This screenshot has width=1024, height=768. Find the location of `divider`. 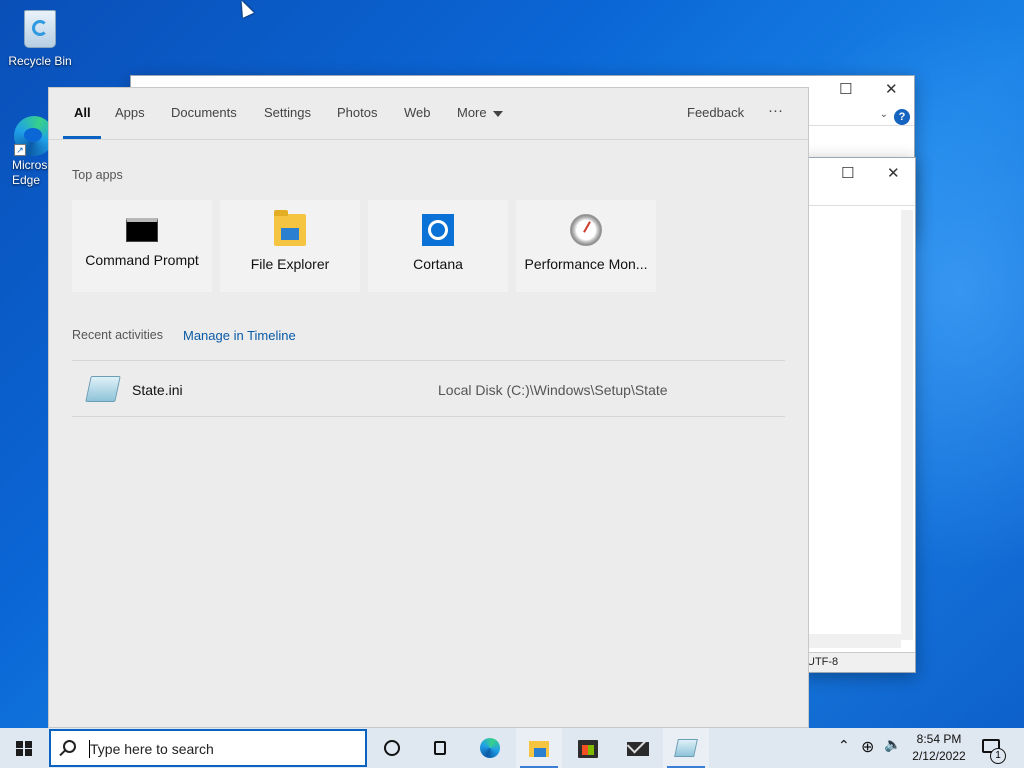

divider is located at coordinates (428, 416).